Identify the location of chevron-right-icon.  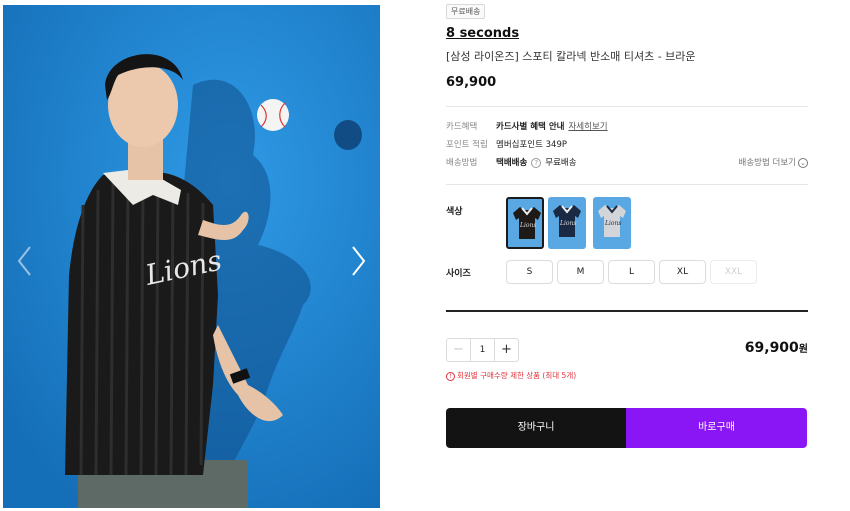
(359, 261).